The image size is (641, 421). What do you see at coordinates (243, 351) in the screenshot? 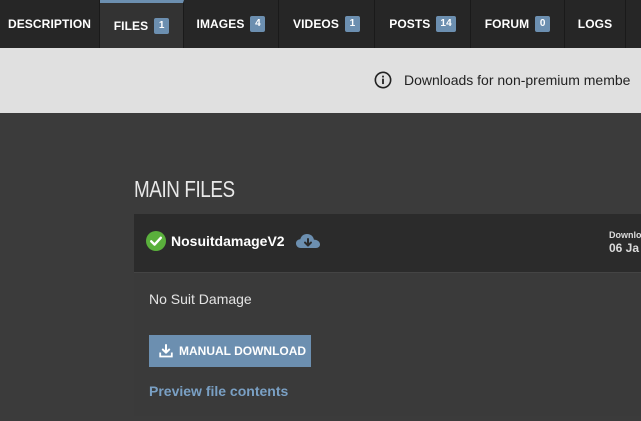
I see `manual-download-label: MANUAL DOWNLOAD` at bounding box center [243, 351].